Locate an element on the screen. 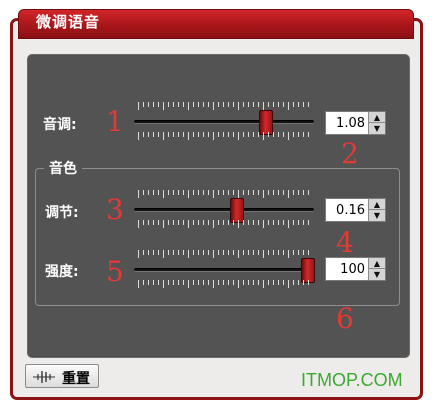 The image size is (434, 405). slider-ticks-top is located at coordinates (224, 254).